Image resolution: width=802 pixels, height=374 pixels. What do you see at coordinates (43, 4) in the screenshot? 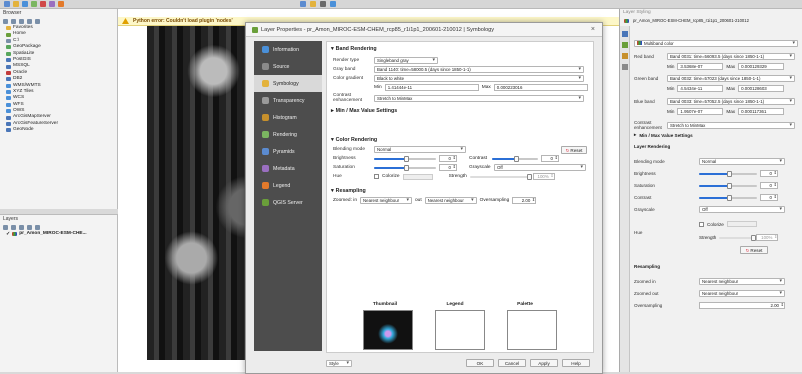
I see `zoom-icon` at bounding box center [43, 4].